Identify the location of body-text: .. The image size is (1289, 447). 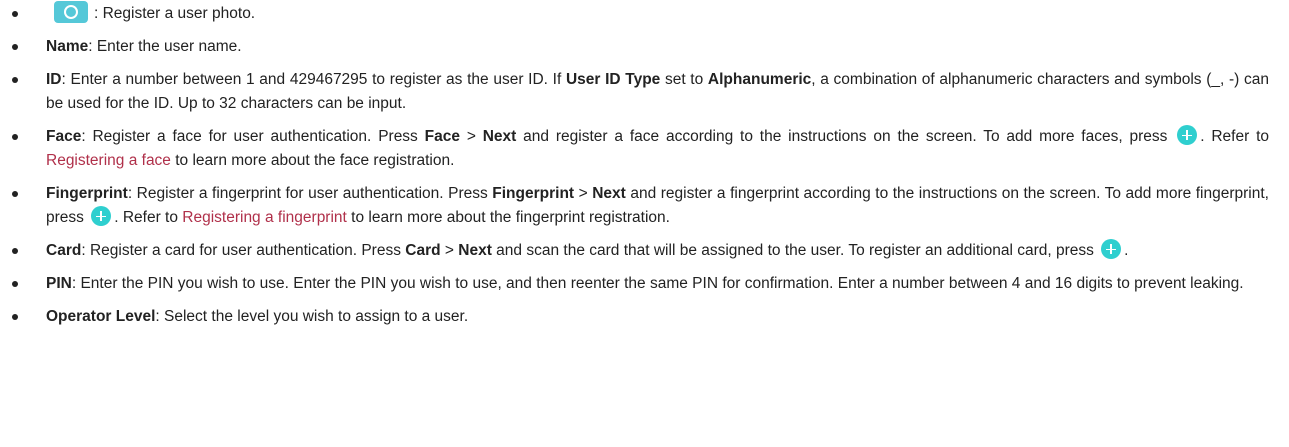
(1126, 250).